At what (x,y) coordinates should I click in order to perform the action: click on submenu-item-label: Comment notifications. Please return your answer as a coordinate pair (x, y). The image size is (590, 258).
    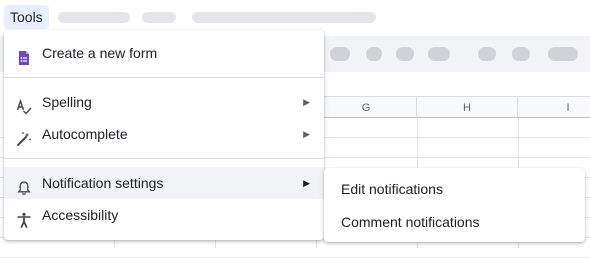
    Looking at the image, I should click on (410, 222).